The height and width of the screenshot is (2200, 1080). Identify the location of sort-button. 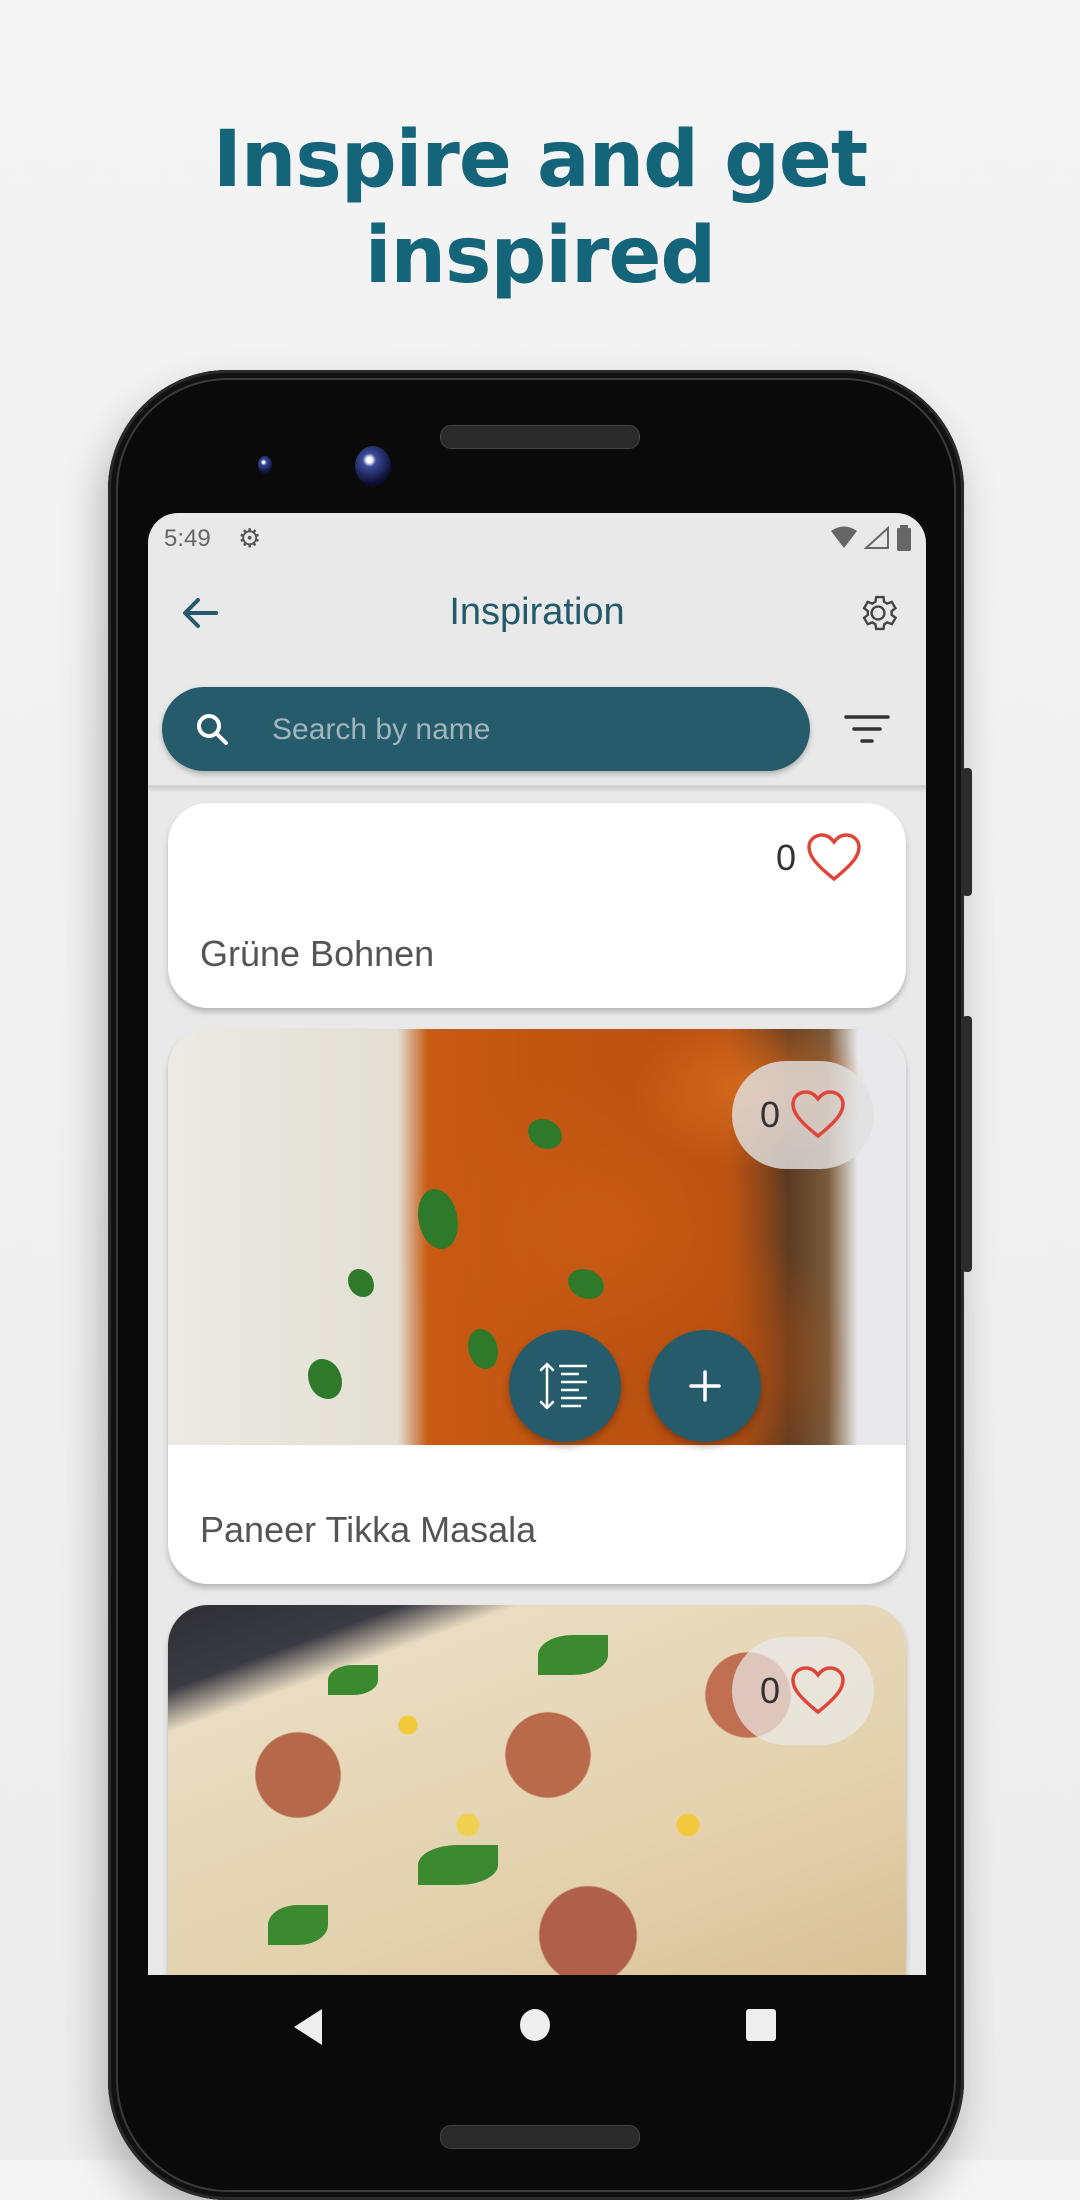
(565, 1386).